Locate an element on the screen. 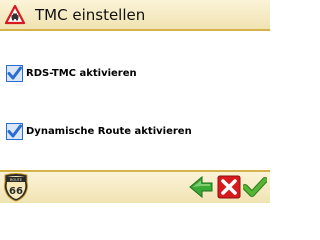 The height and width of the screenshot is (240, 320). svg-text: ROUTE is located at coordinates (16, 180).